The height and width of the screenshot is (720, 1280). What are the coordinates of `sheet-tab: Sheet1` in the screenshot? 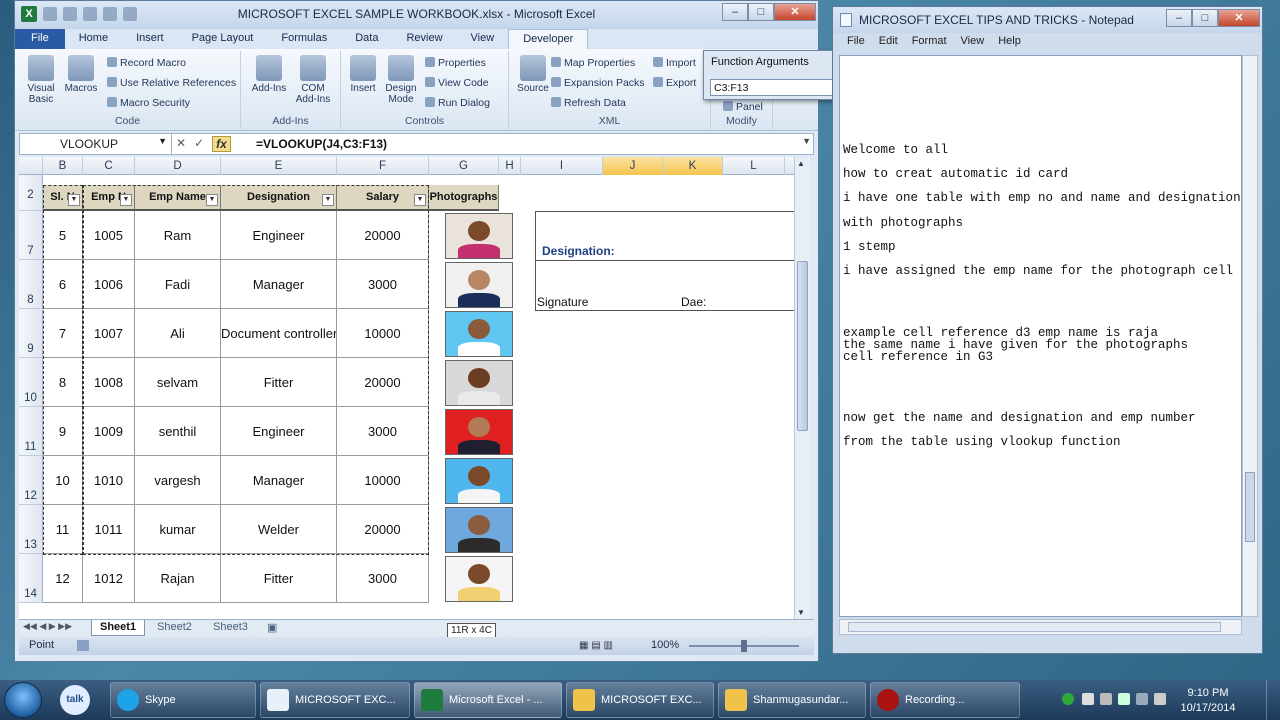 It's located at (118, 628).